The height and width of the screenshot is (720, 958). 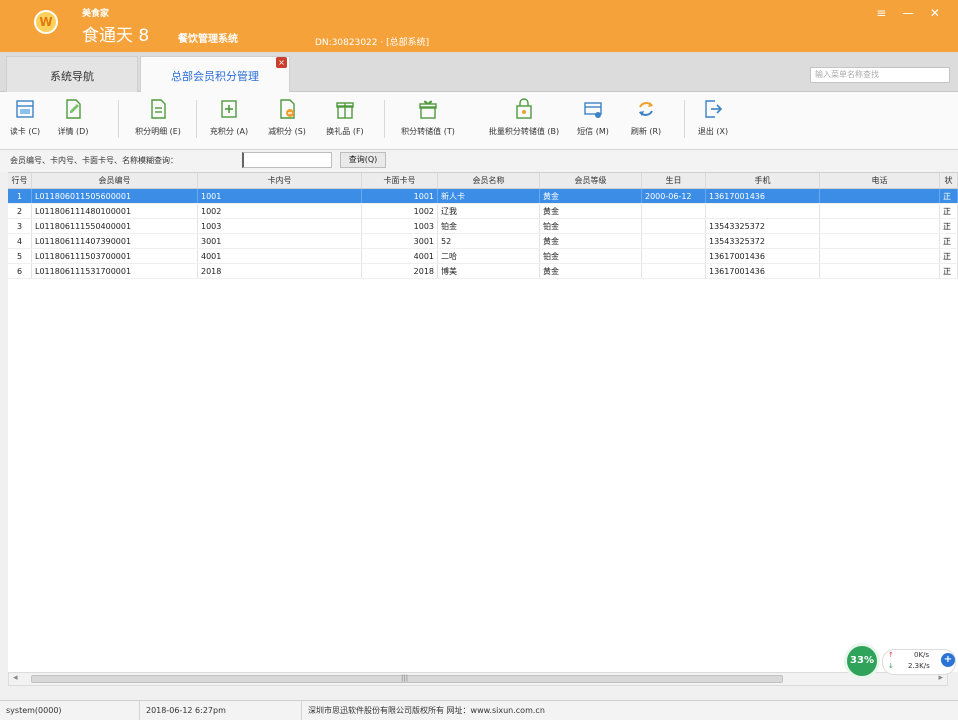 What do you see at coordinates (15, 678) in the screenshot?
I see `scroll-left-arrow-icon: ◂` at bounding box center [15, 678].